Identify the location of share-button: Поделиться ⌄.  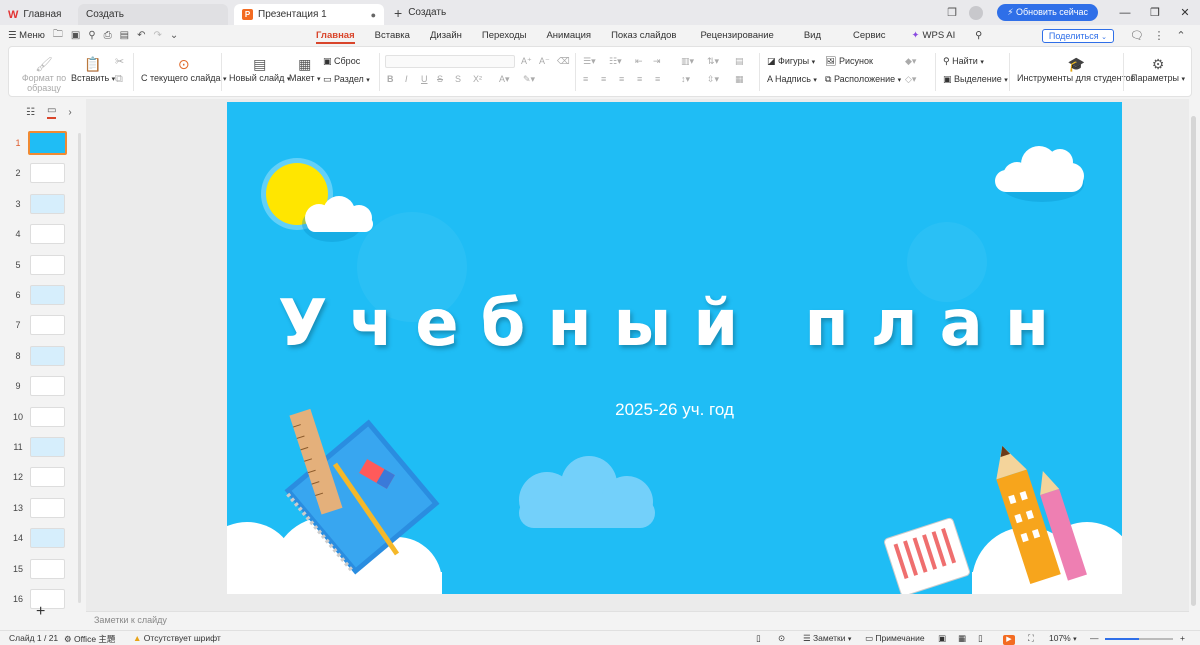
(1077, 35).